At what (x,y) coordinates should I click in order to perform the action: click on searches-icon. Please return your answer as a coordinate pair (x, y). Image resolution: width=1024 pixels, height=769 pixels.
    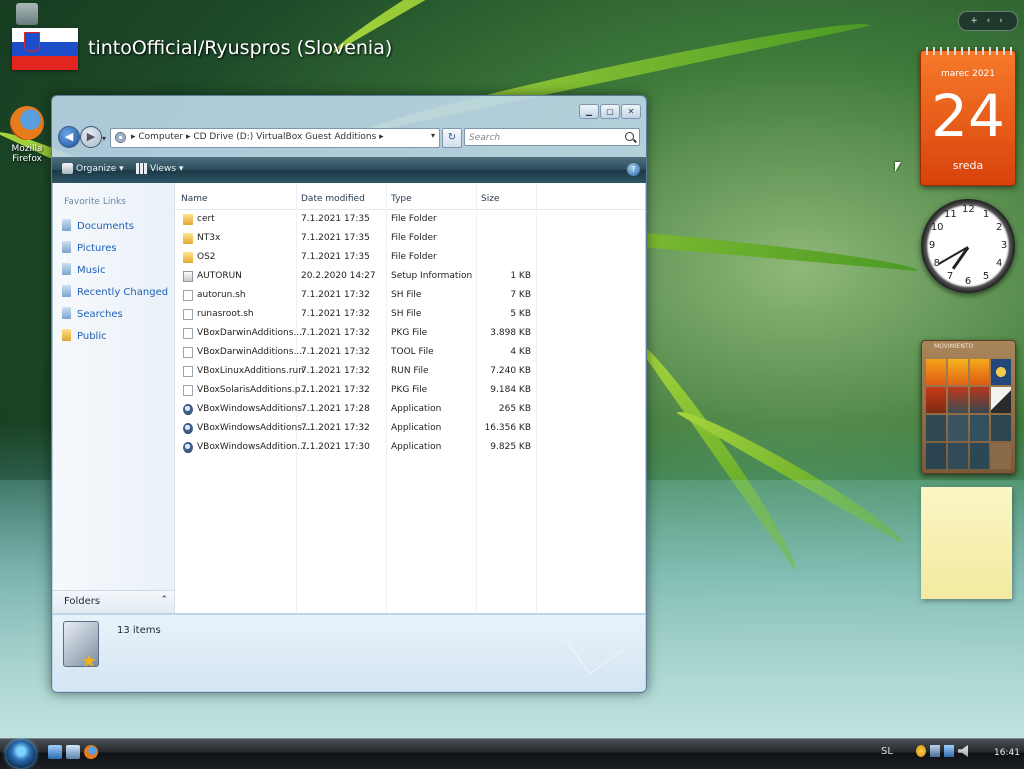
    Looking at the image, I should click on (66, 313).